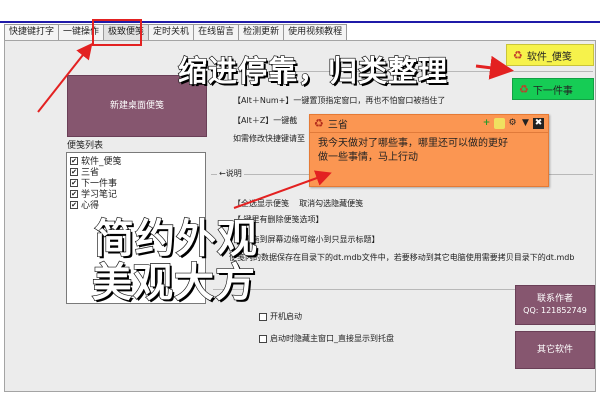 The image size is (600, 394). What do you see at coordinates (486, 123) in the screenshot?
I see `add-note-icon: +` at bounding box center [486, 123].